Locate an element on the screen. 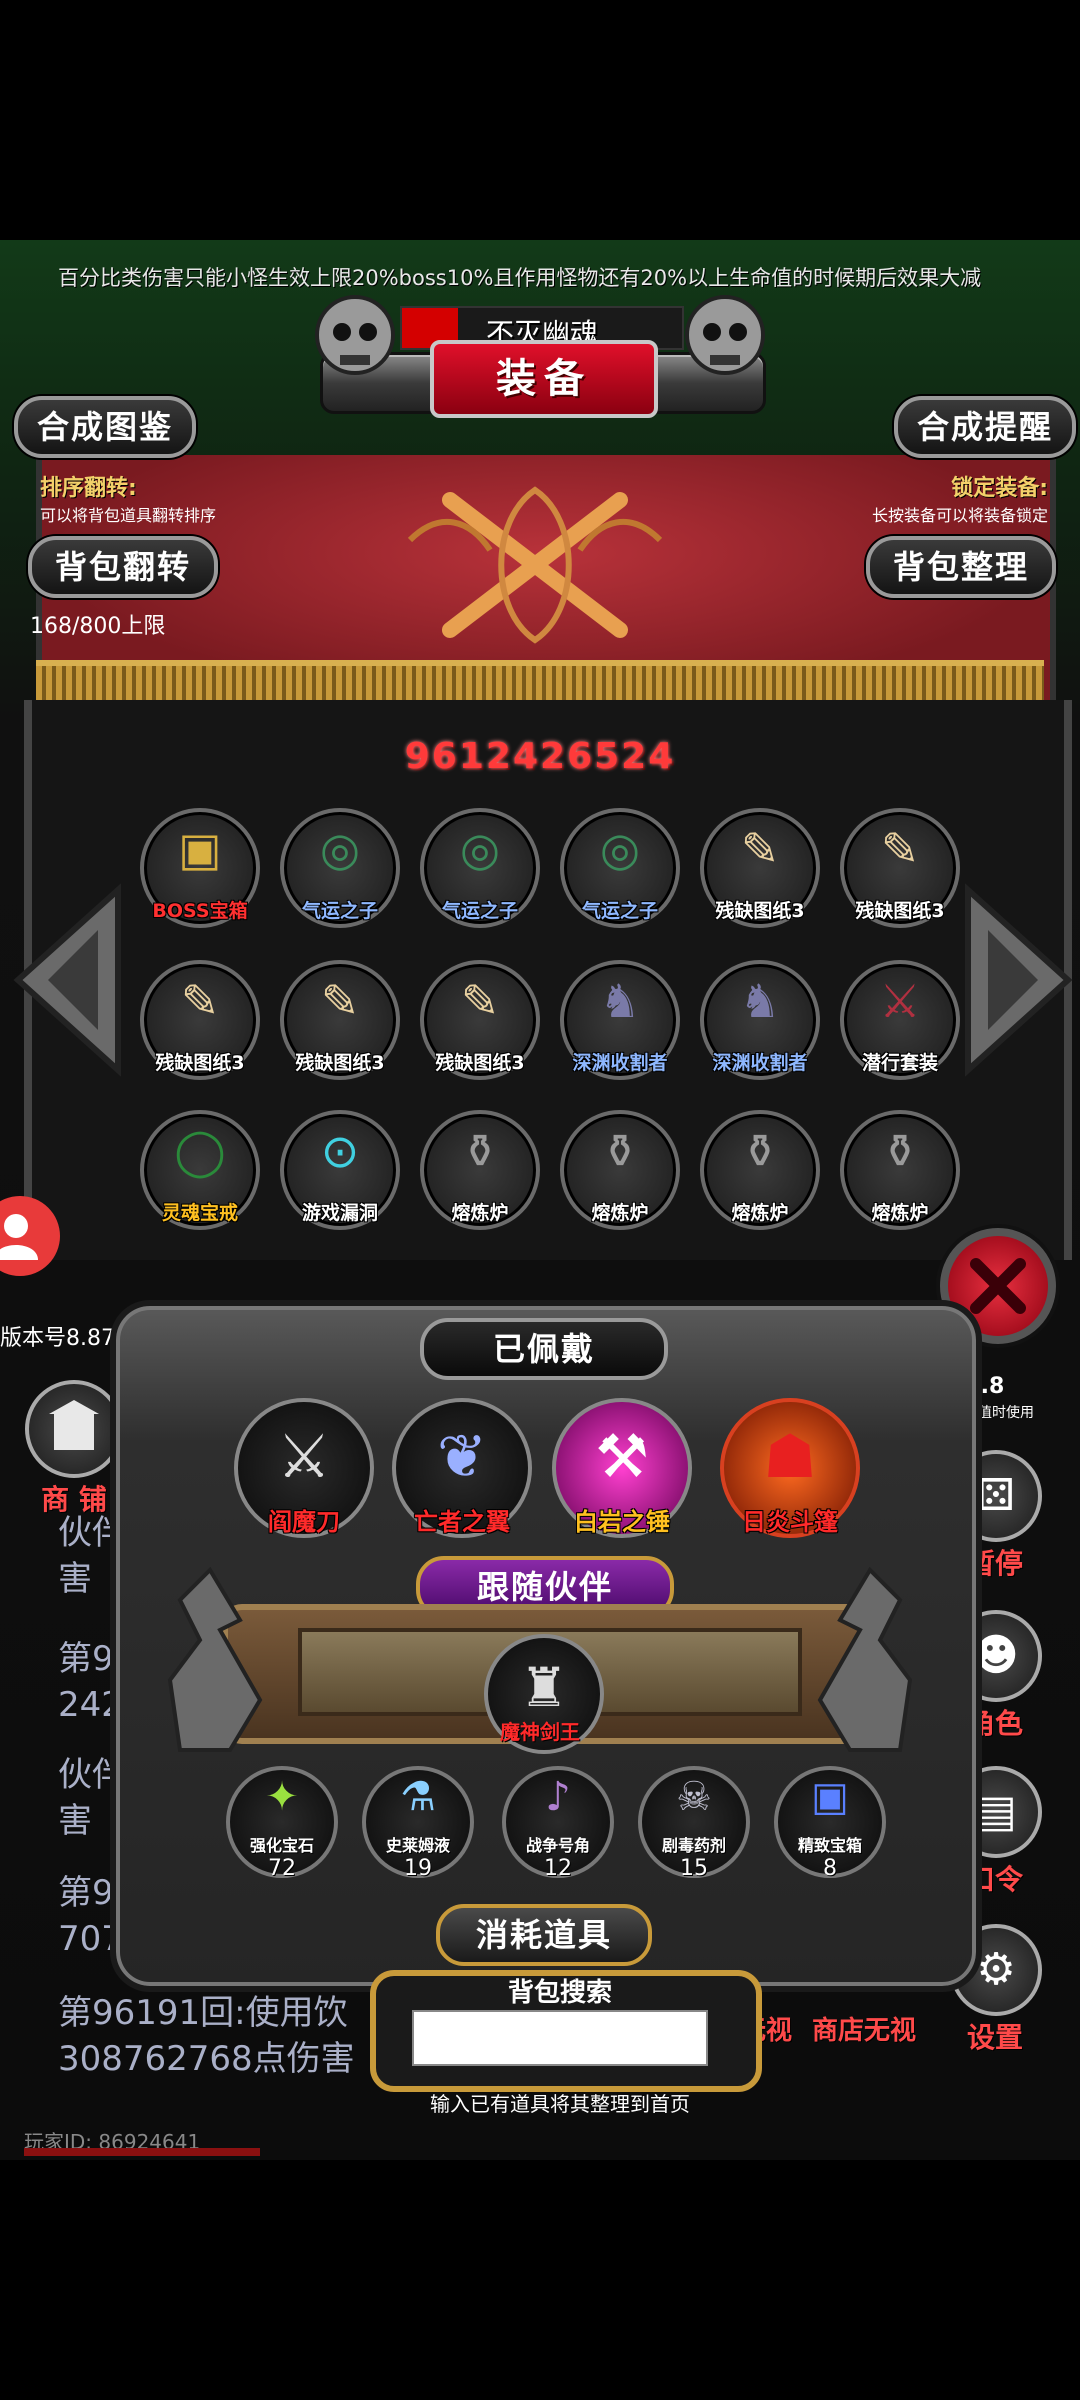  equip-label: 白岩之锤 is located at coordinates (622, 1522).